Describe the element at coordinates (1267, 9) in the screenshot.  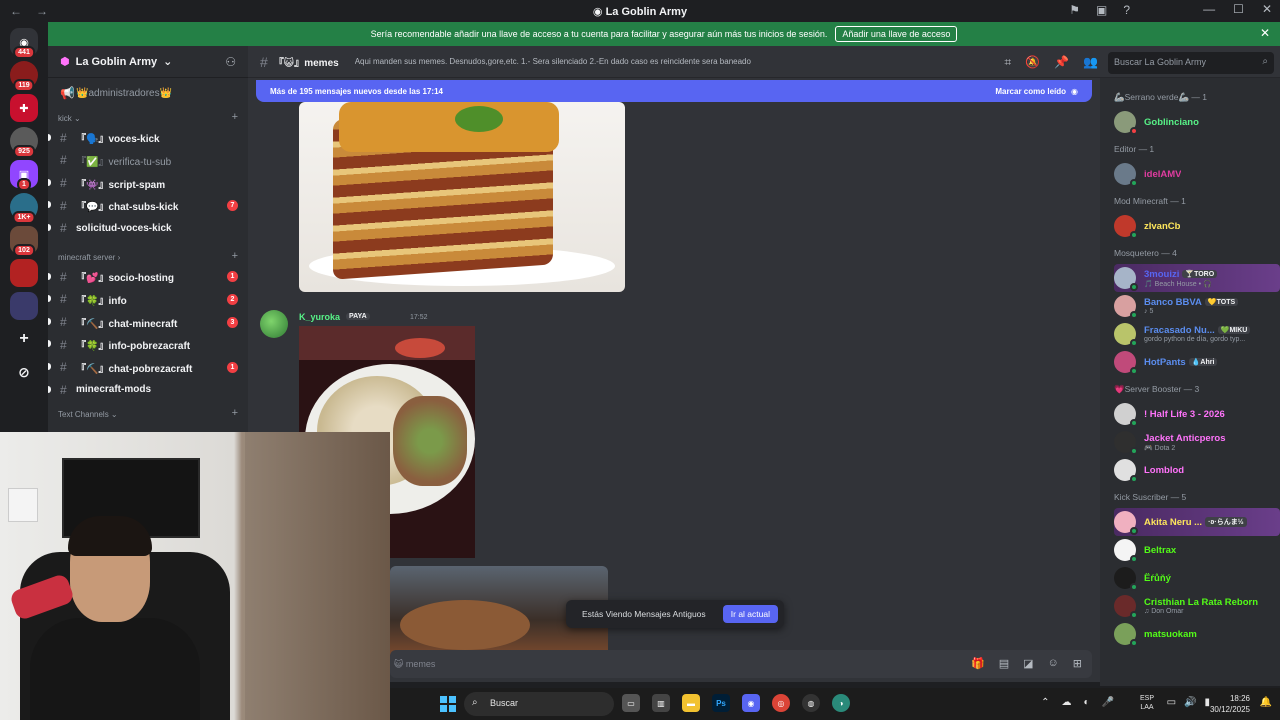
I see `close-window-icon: ✕` at that location.